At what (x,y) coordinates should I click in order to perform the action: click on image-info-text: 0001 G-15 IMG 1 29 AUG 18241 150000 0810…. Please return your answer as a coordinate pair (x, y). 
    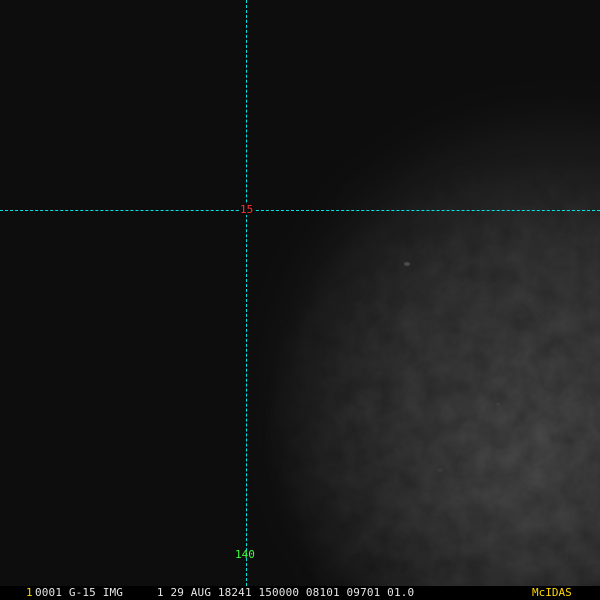
    Looking at the image, I should click on (225, 592).